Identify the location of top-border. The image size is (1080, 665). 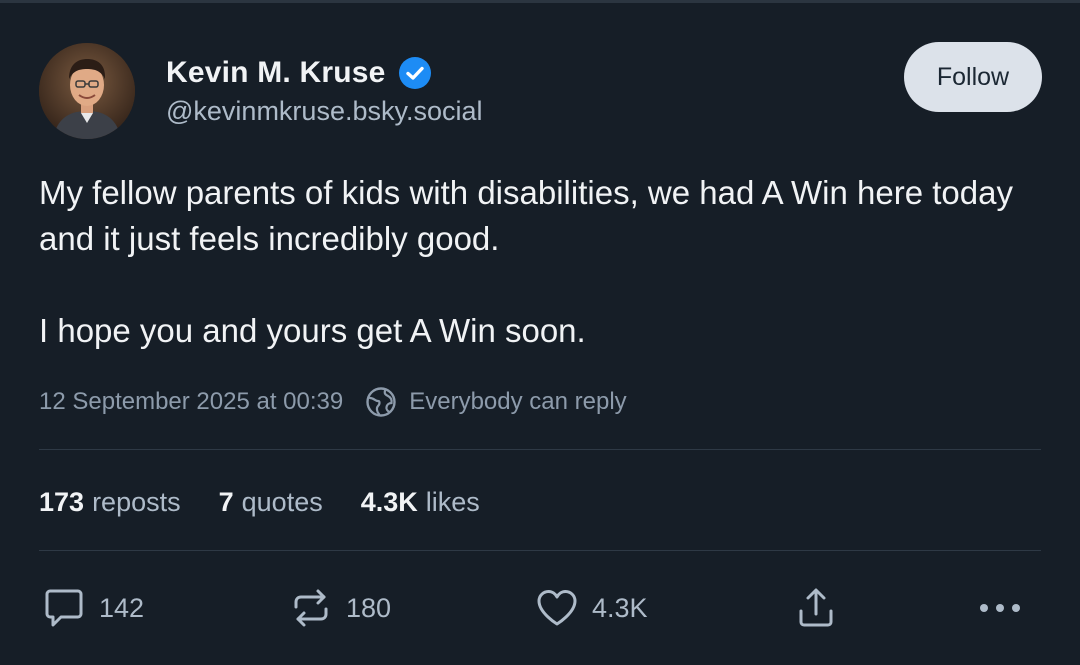
(540, 1).